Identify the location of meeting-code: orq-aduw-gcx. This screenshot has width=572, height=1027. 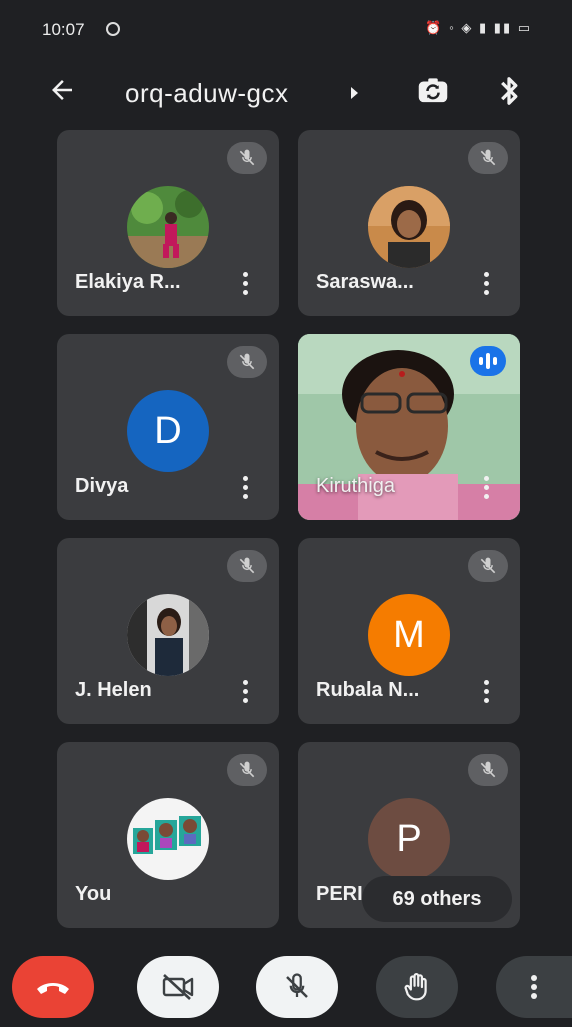
(207, 93).